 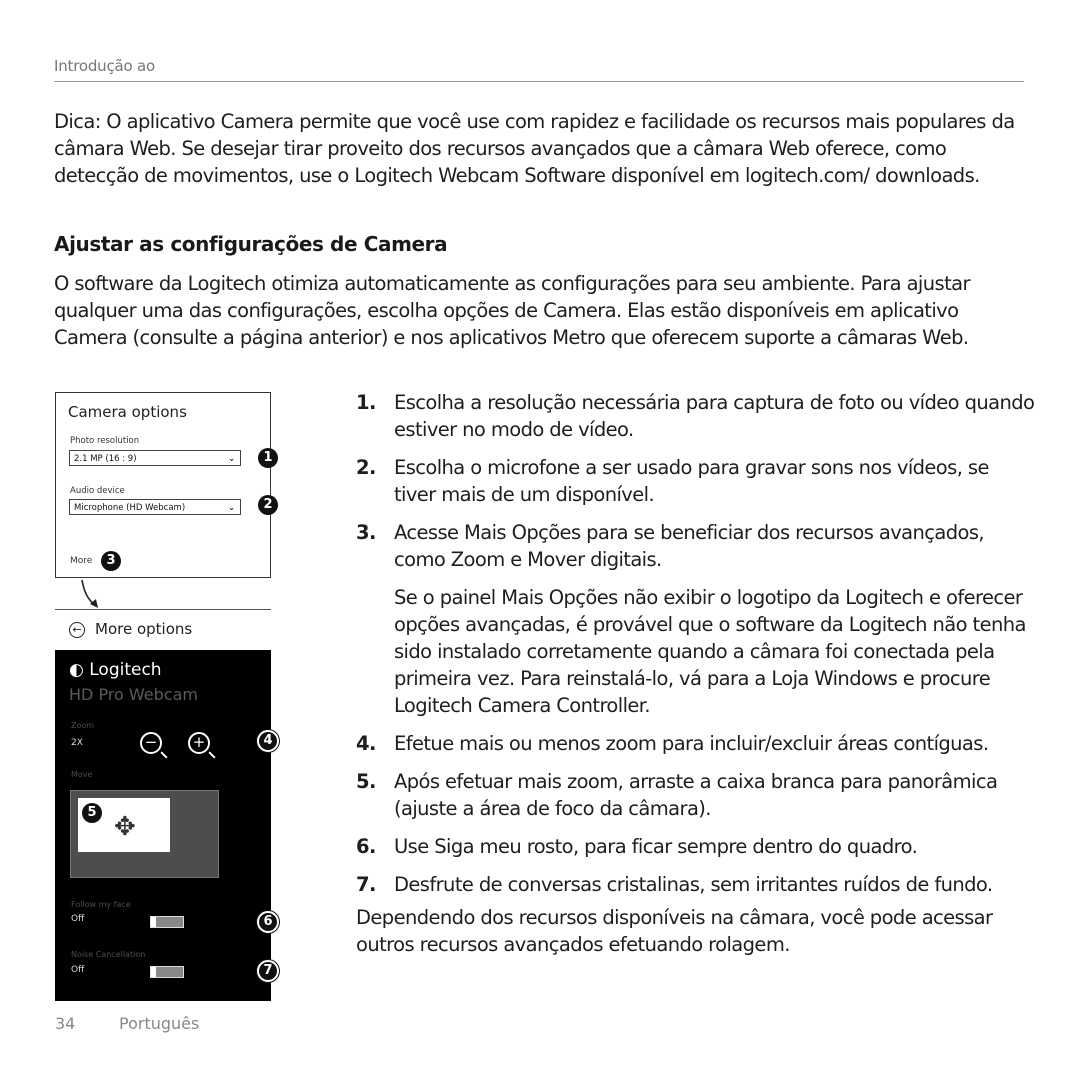 What do you see at coordinates (105, 441) in the screenshot?
I see `photo-resolution-label: Photo resolution` at bounding box center [105, 441].